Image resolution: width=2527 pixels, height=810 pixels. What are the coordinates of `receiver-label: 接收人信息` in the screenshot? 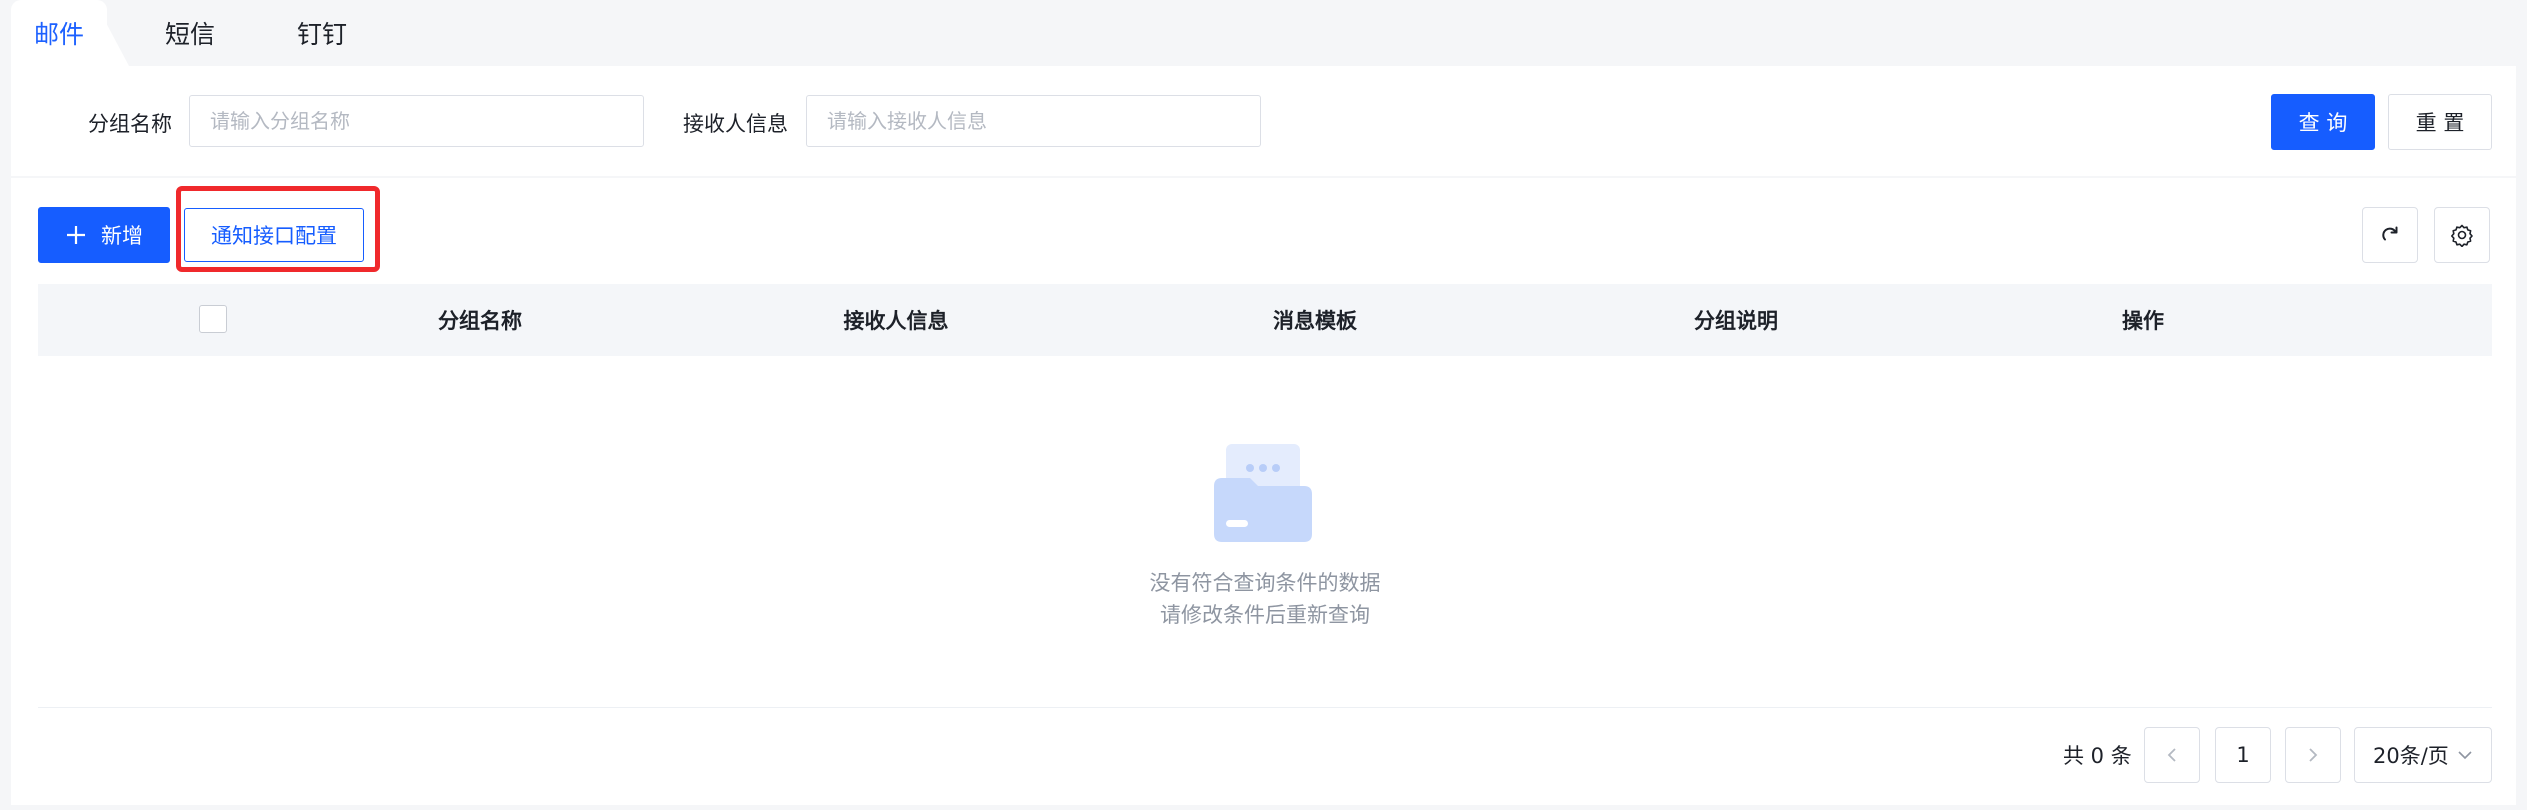 It's located at (735, 124).